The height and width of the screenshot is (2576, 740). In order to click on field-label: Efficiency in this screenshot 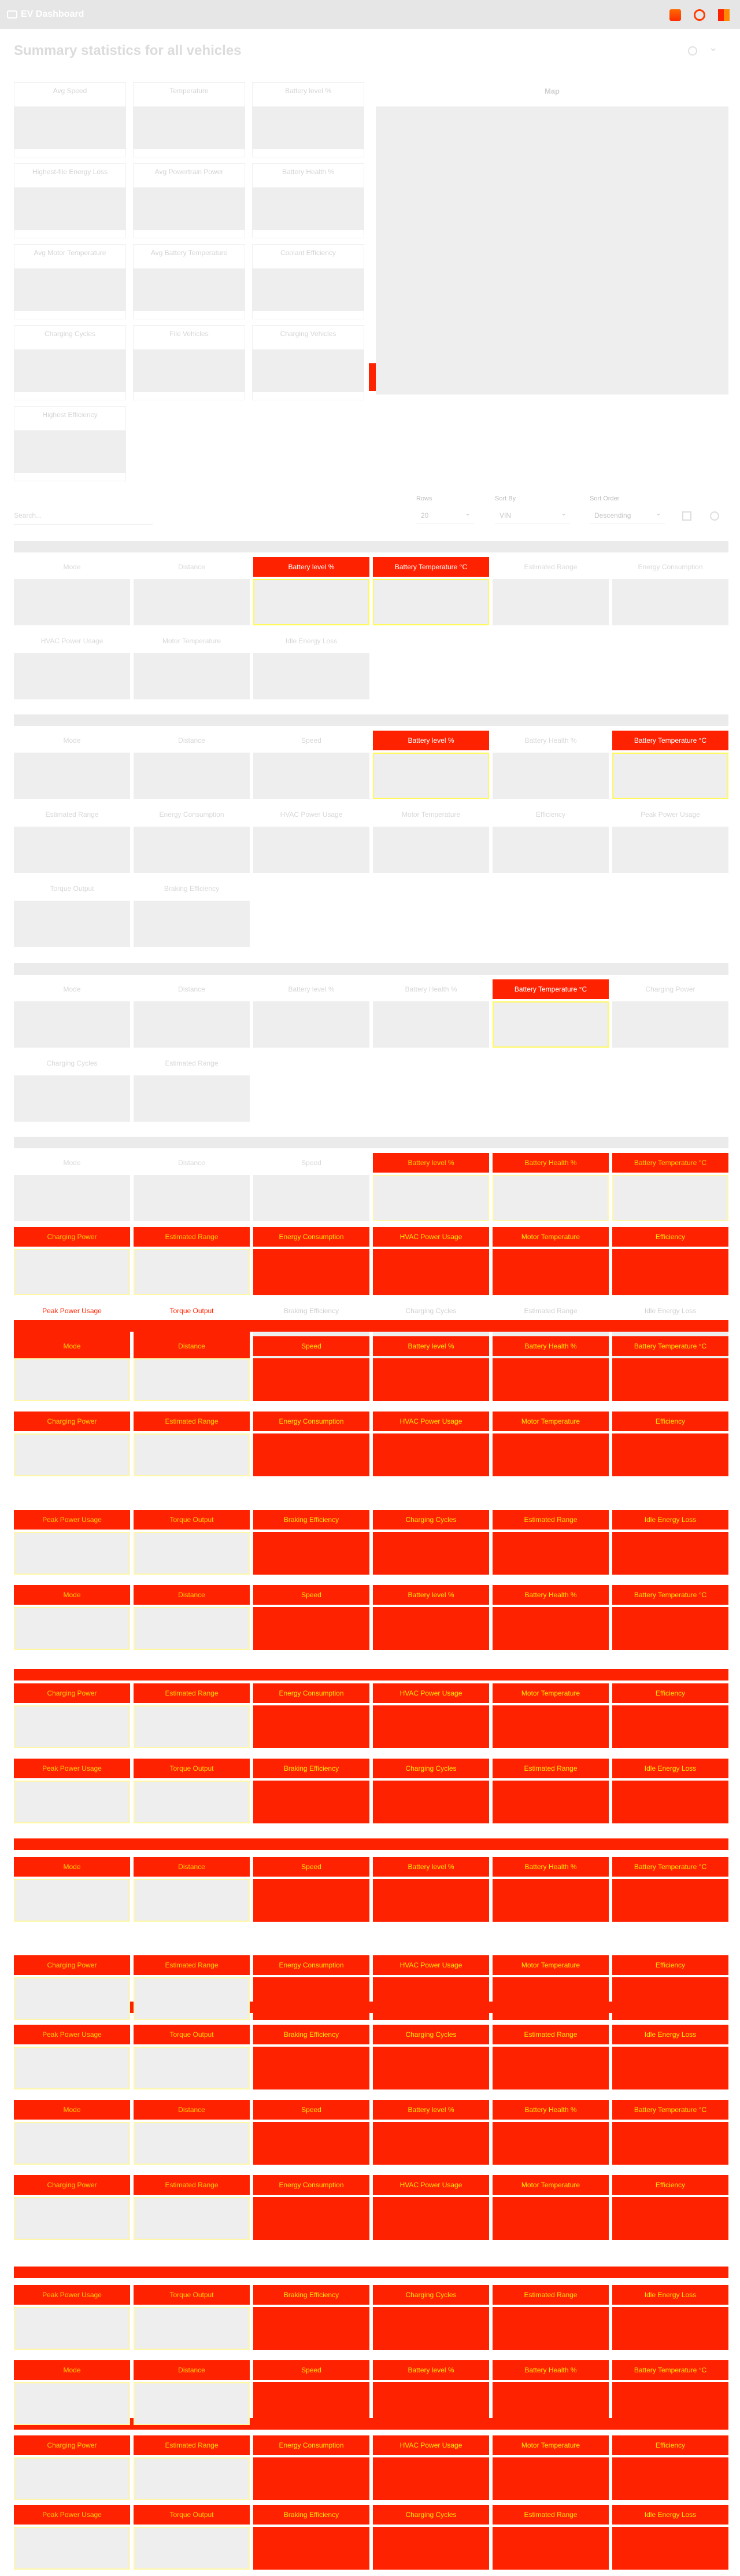, I will do `click(670, 1965)`.